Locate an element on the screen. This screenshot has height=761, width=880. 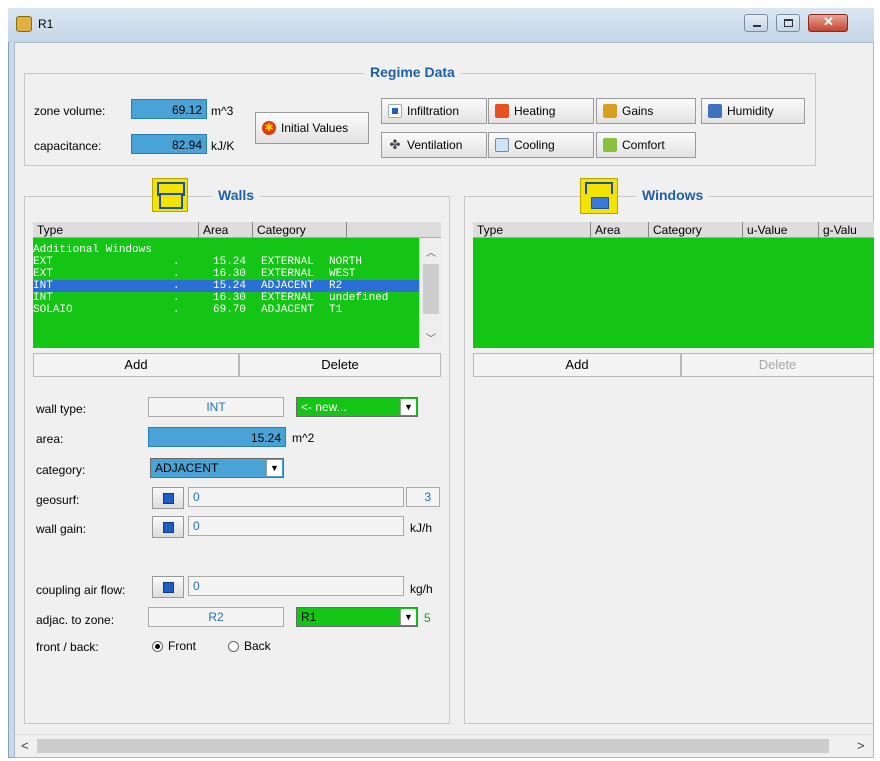
wall-gain-field: 0 is located at coordinates (296, 526).